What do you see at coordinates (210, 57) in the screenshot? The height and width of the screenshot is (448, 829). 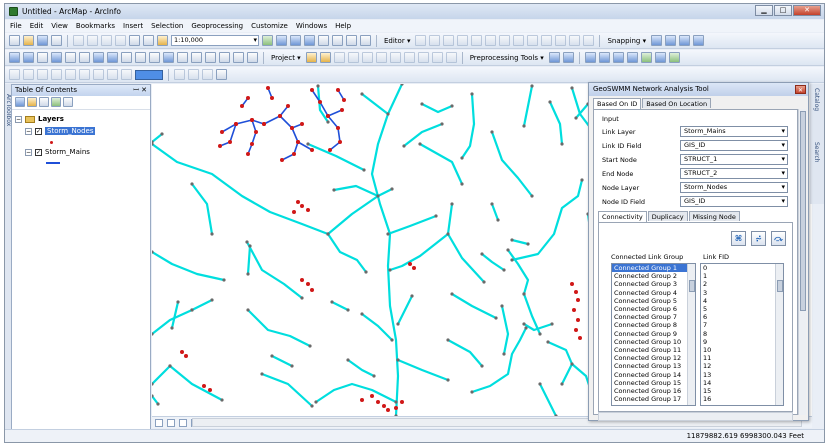 I see `measure-icon` at bounding box center [210, 57].